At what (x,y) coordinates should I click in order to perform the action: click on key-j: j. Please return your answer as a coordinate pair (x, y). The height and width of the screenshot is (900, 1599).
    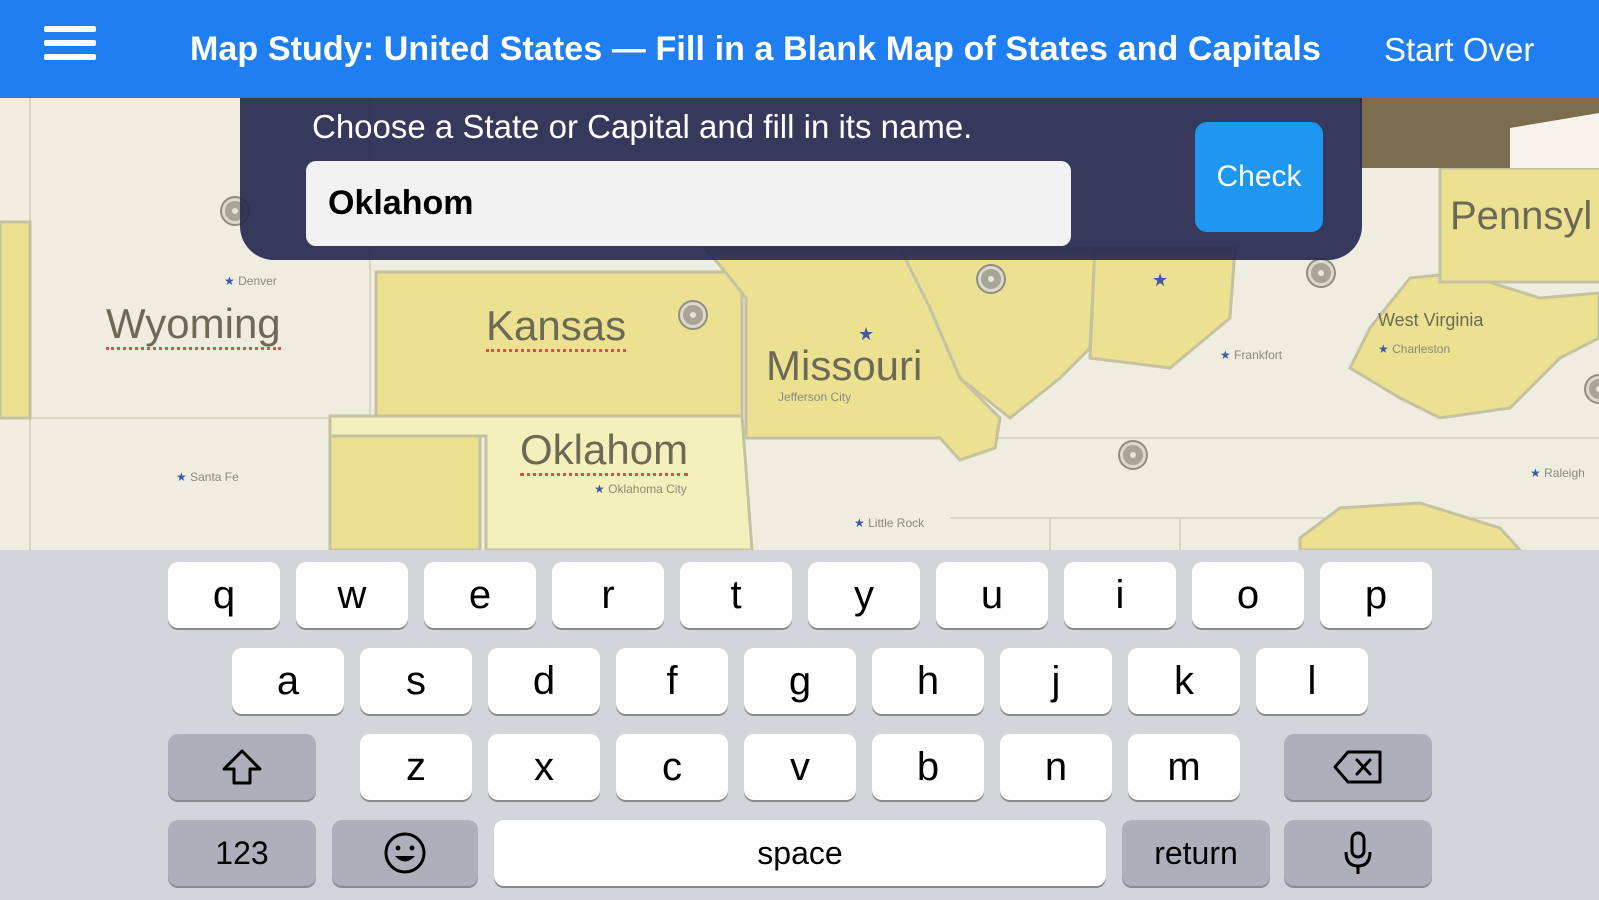
    Looking at the image, I should click on (1056, 681).